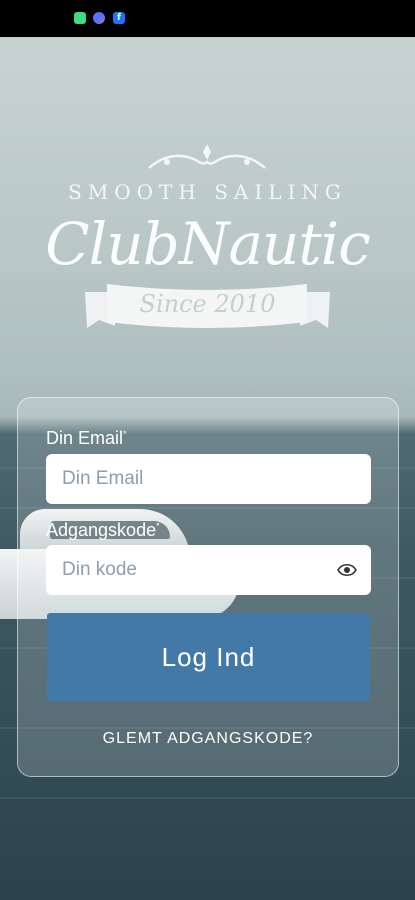  I want to click on status-bar: f, so click(207, 18).